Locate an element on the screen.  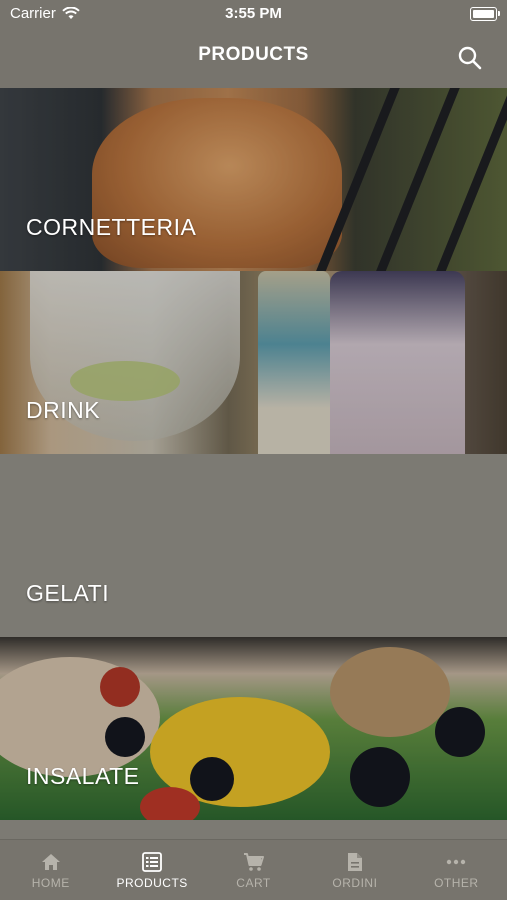
list-icon is located at coordinates (152, 862).